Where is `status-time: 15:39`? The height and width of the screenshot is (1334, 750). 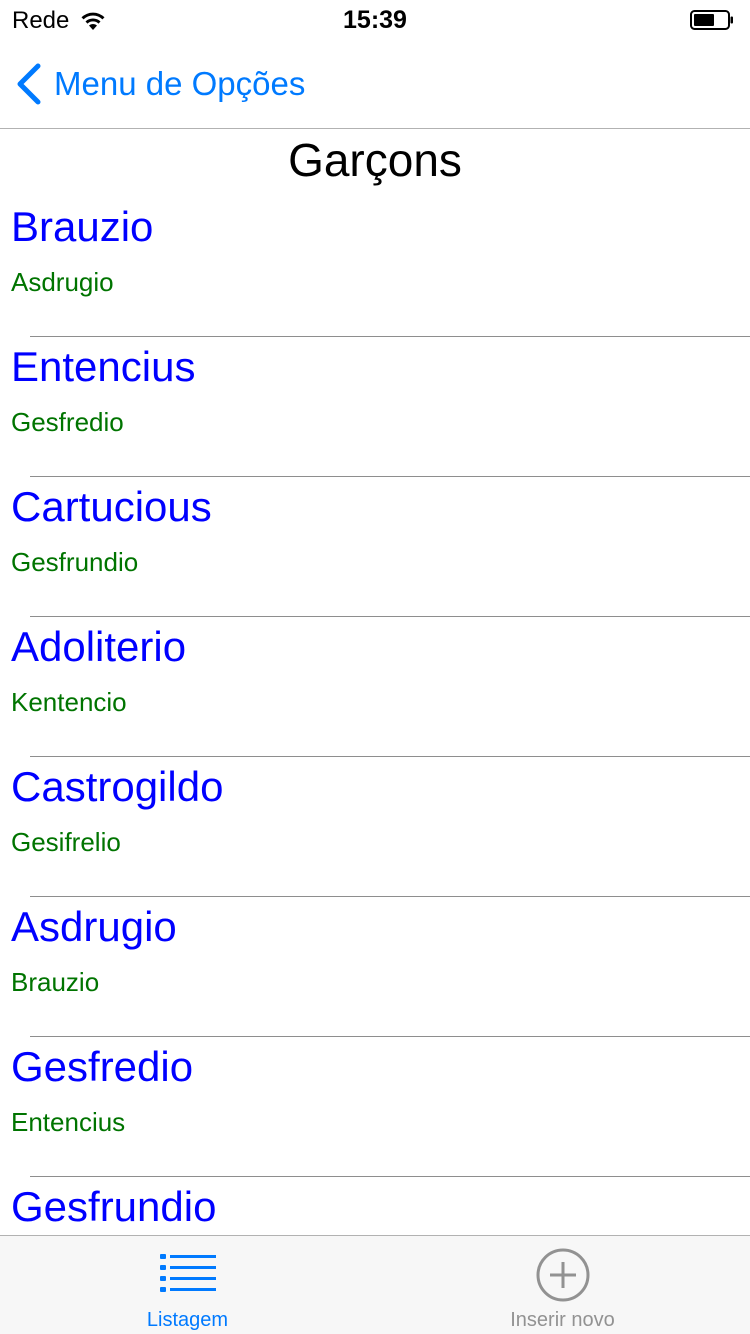
status-time: 15:39 is located at coordinates (375, 20).